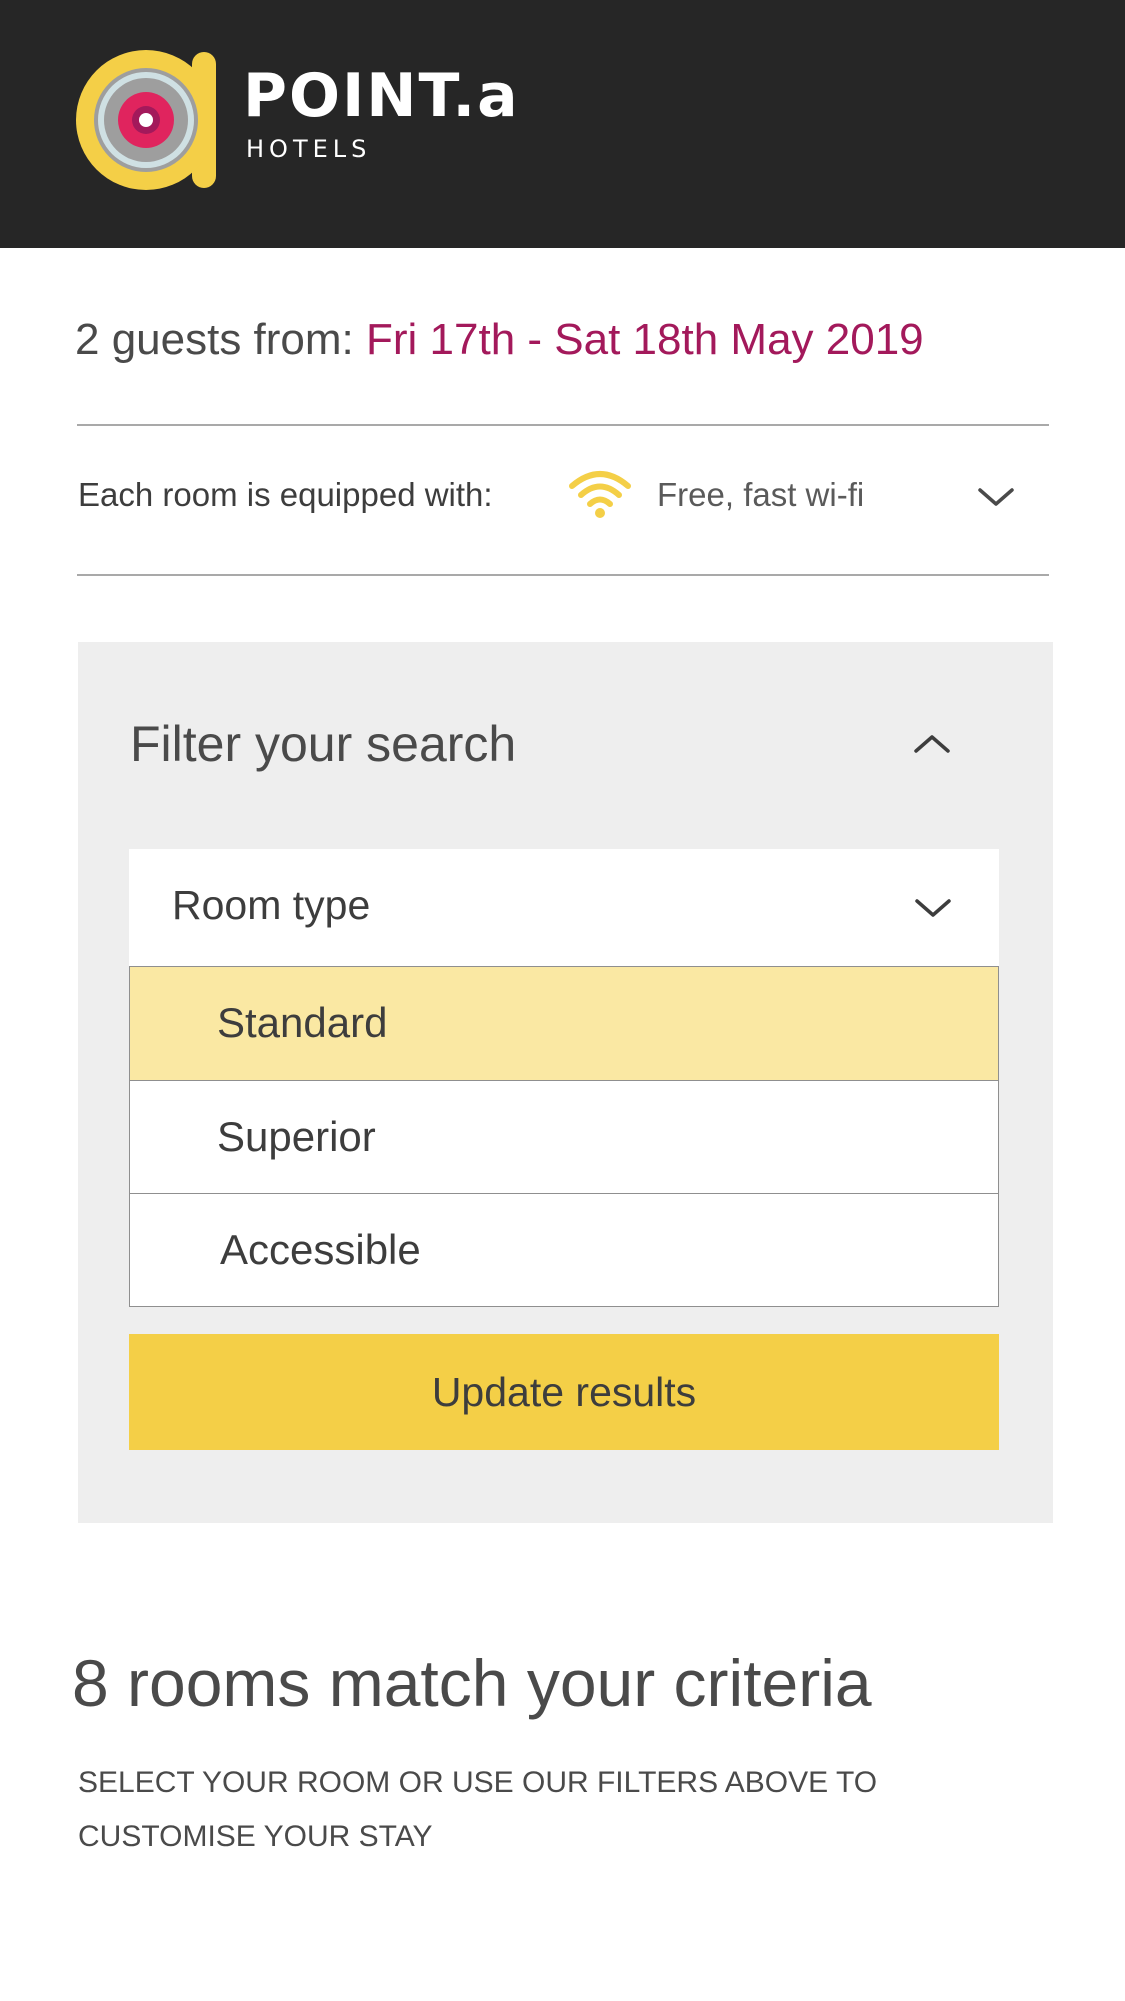 The image size is (1125, 2001). I want to click on amenity-text: Free, fast wi-fi, so click(761, 494).